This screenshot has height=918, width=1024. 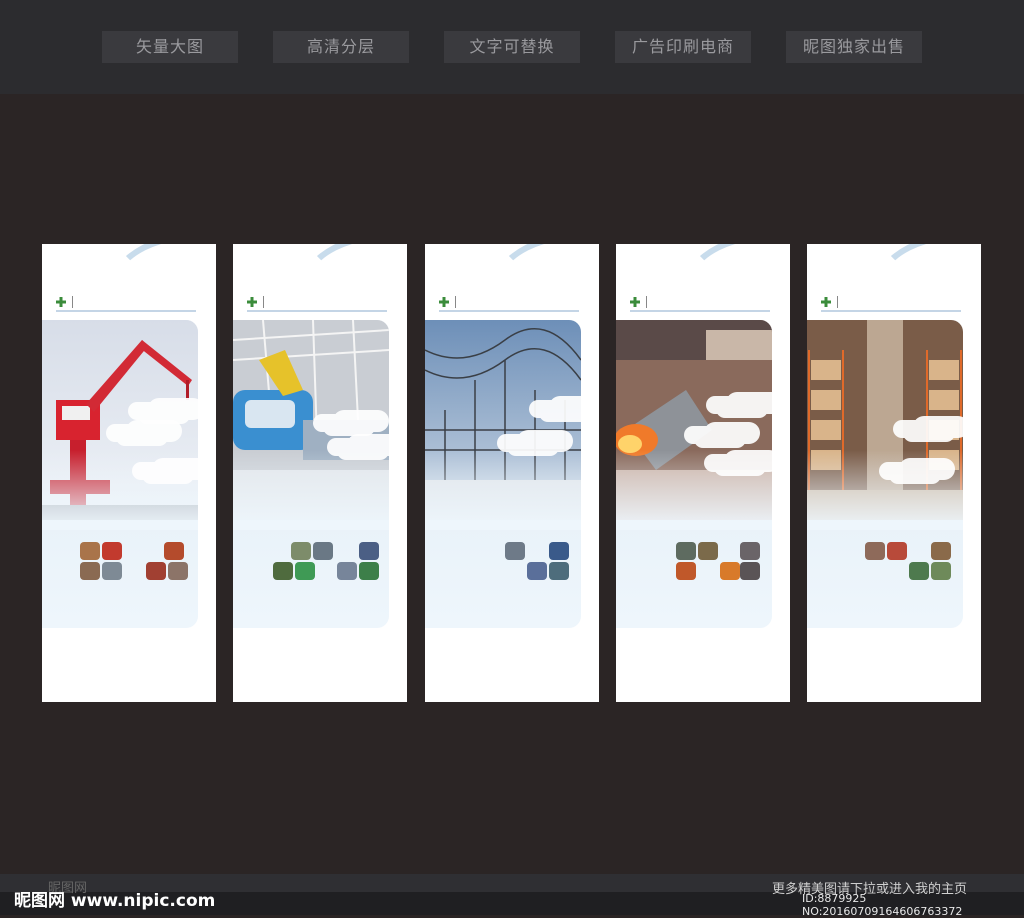 What do you see at coordinates (854, 47) in the screenshot?
I see `tag-exclusive: 昵图独家出售` at bounding box center [854, 47].